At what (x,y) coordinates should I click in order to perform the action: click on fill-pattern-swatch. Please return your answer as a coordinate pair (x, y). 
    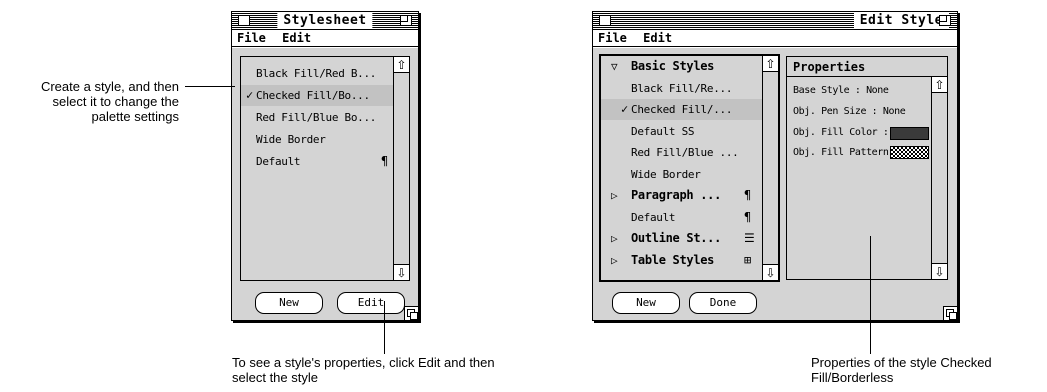
    Looking at the image, I should click on (909, 152).